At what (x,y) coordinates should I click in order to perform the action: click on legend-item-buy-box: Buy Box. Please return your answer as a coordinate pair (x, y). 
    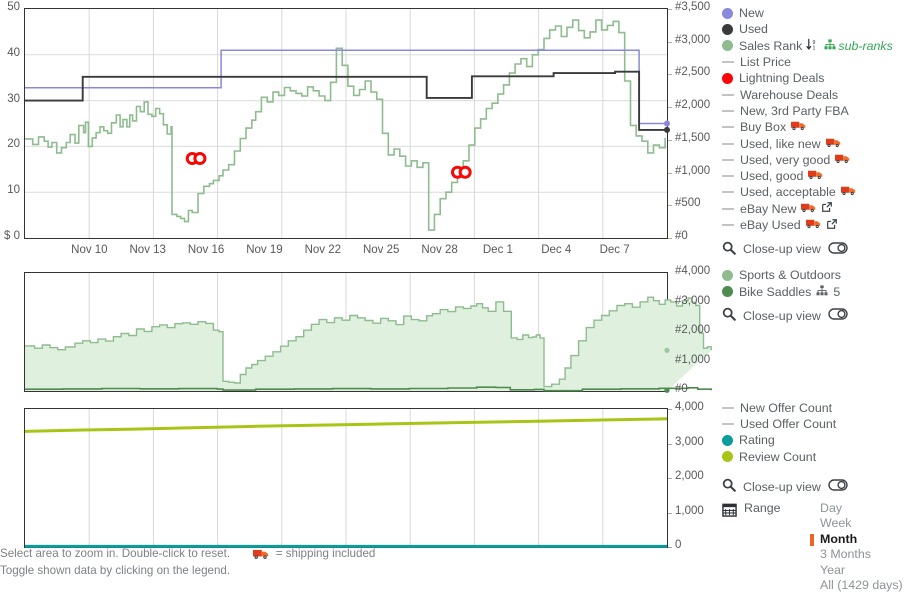
    Looking at the image, I should click on (819, 127).